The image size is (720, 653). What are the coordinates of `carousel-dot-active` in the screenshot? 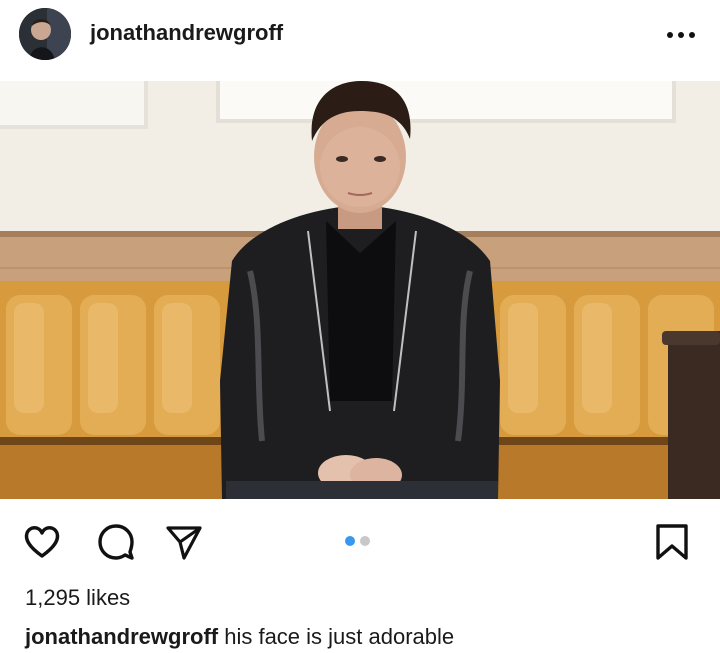 It's located at (350, 541).